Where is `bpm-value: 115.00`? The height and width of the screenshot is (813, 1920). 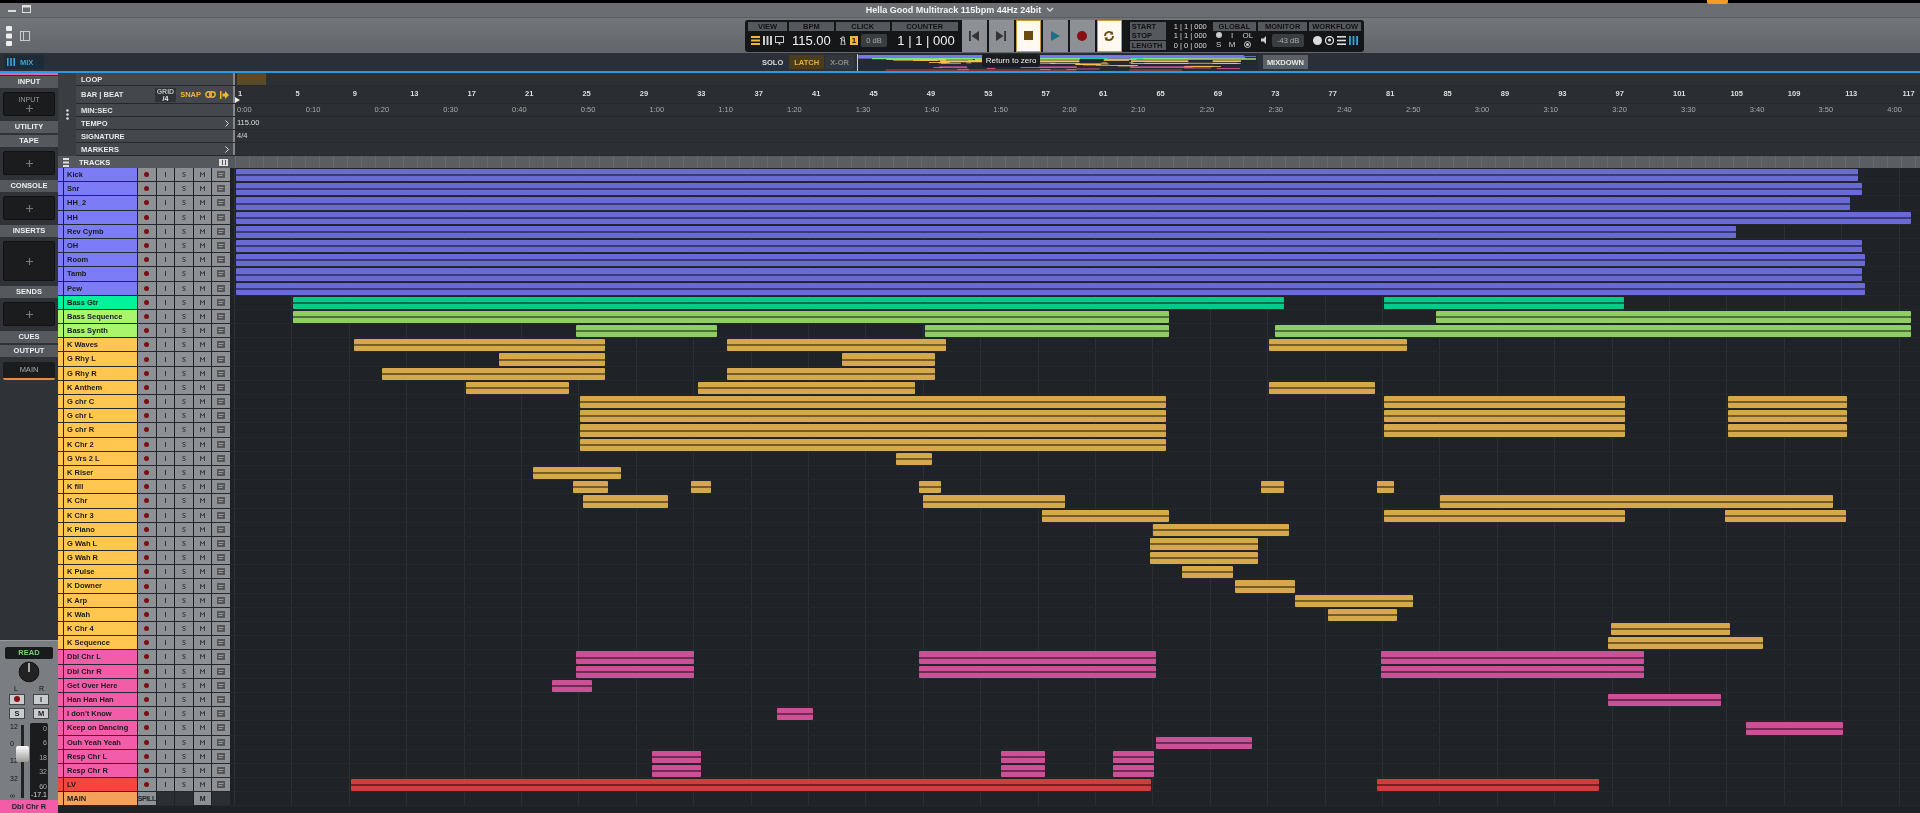 bpm-value: 115.00 is located at coordinates (811, 40).